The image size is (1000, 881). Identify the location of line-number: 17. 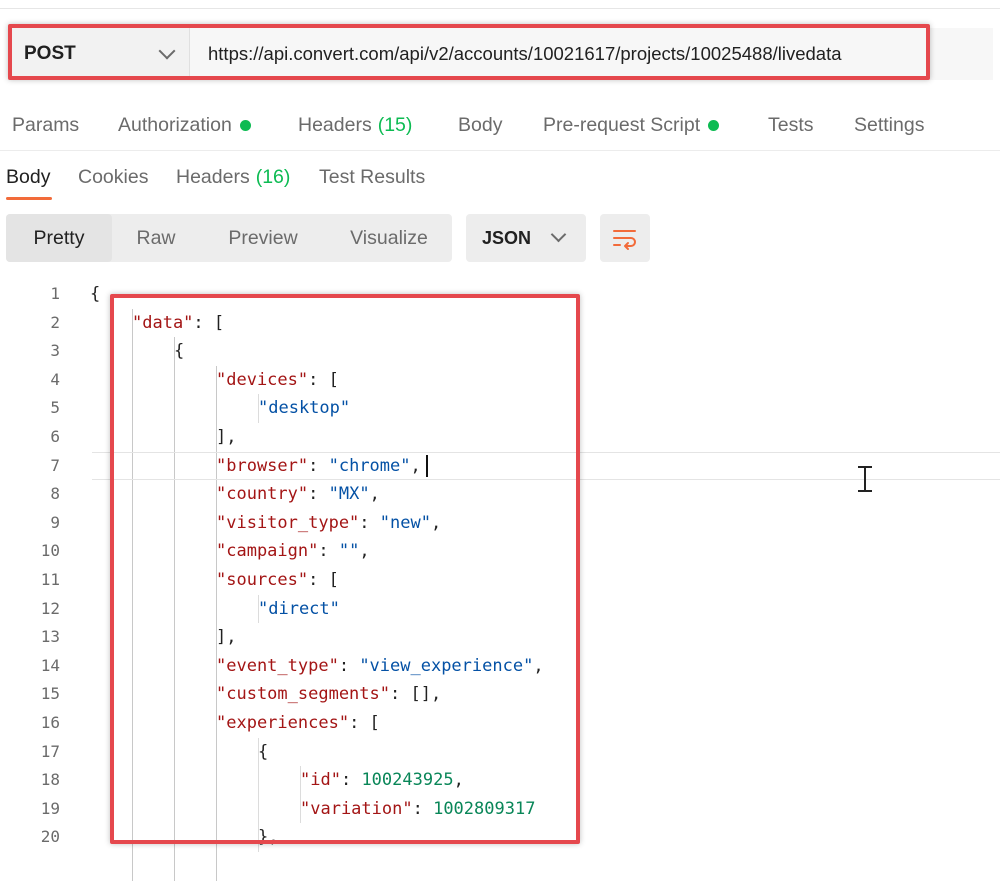
(50, 751).